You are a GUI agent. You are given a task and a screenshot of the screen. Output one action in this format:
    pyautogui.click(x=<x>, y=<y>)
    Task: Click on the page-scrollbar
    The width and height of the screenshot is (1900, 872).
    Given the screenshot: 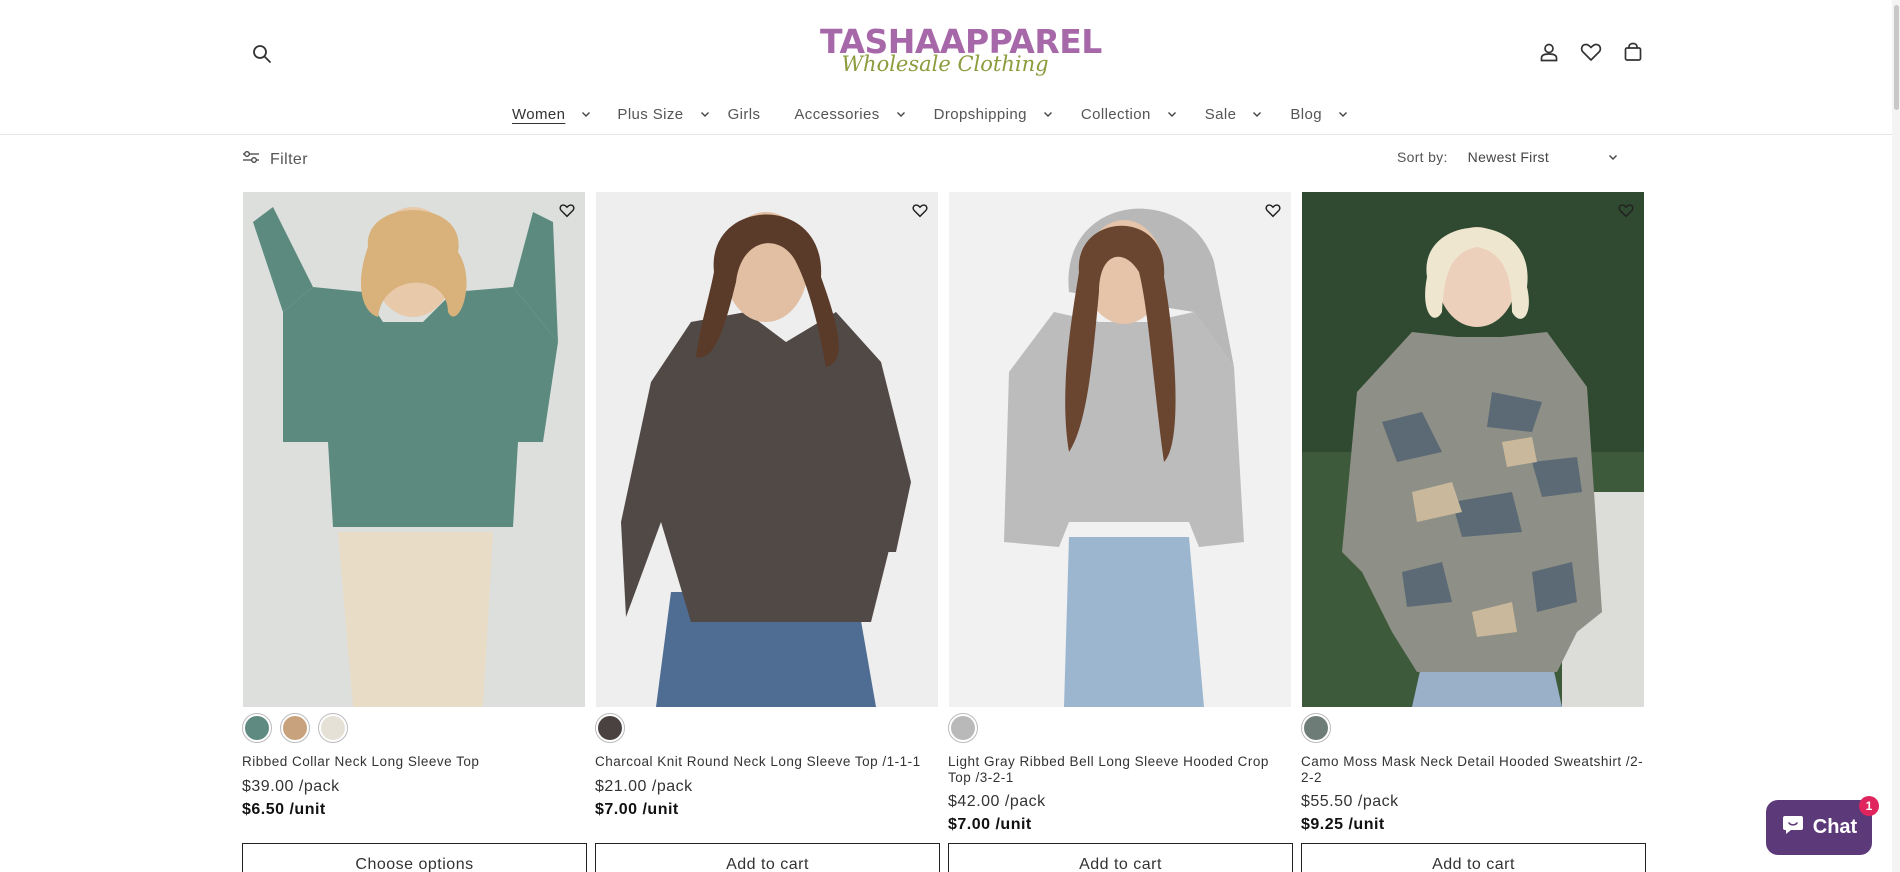 What is the action you would take?
    pyautogui.click(x=1896, y=436)
    